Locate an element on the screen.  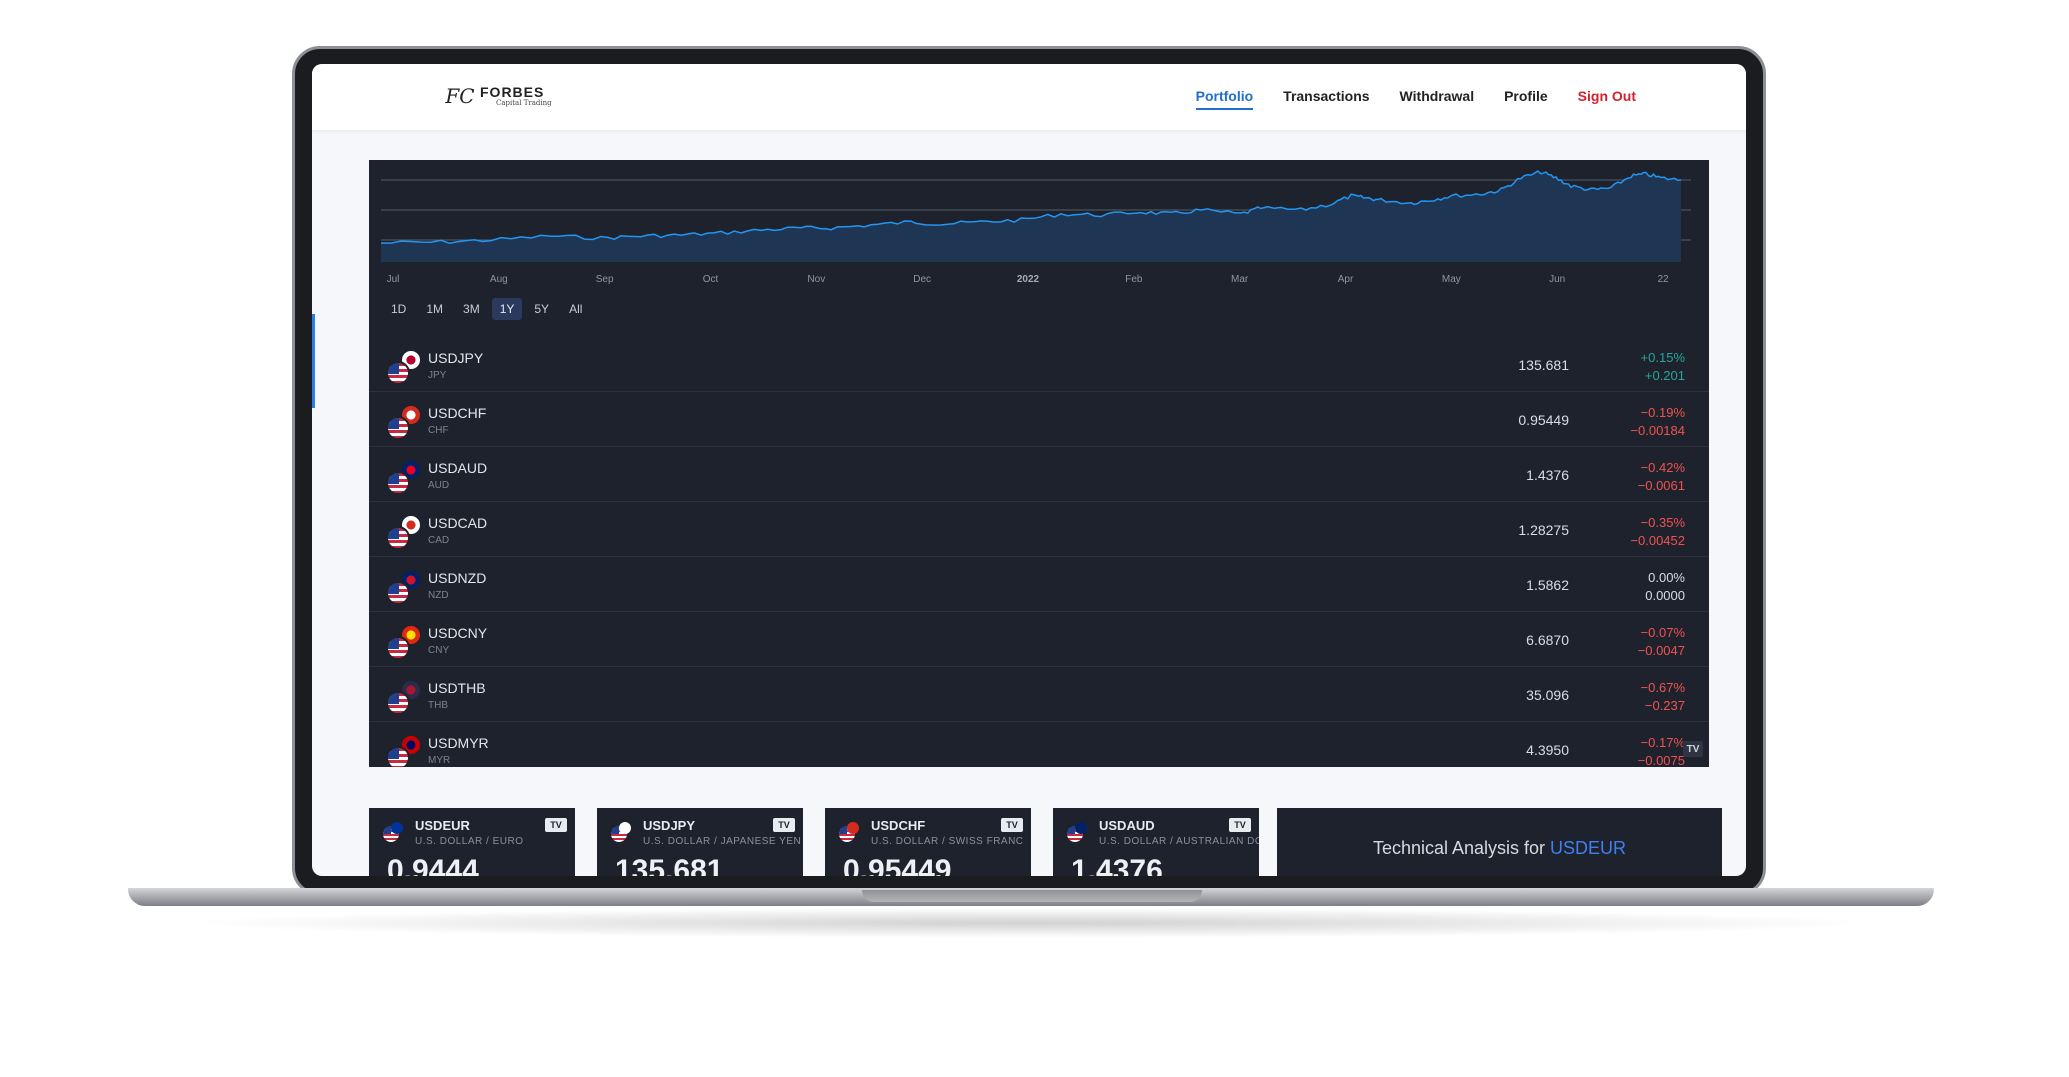
quote-price: 0.95449 is located at coordinates (1543, 420).